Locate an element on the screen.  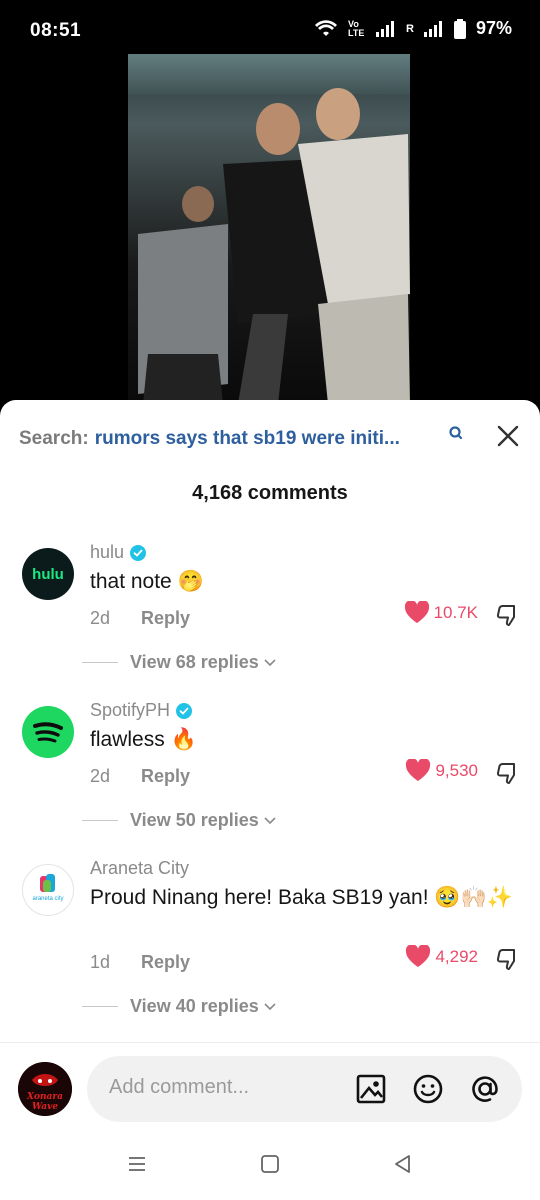
status-bar: 08:51 Vo LTE R 97% is located at coordinates (270, 30).